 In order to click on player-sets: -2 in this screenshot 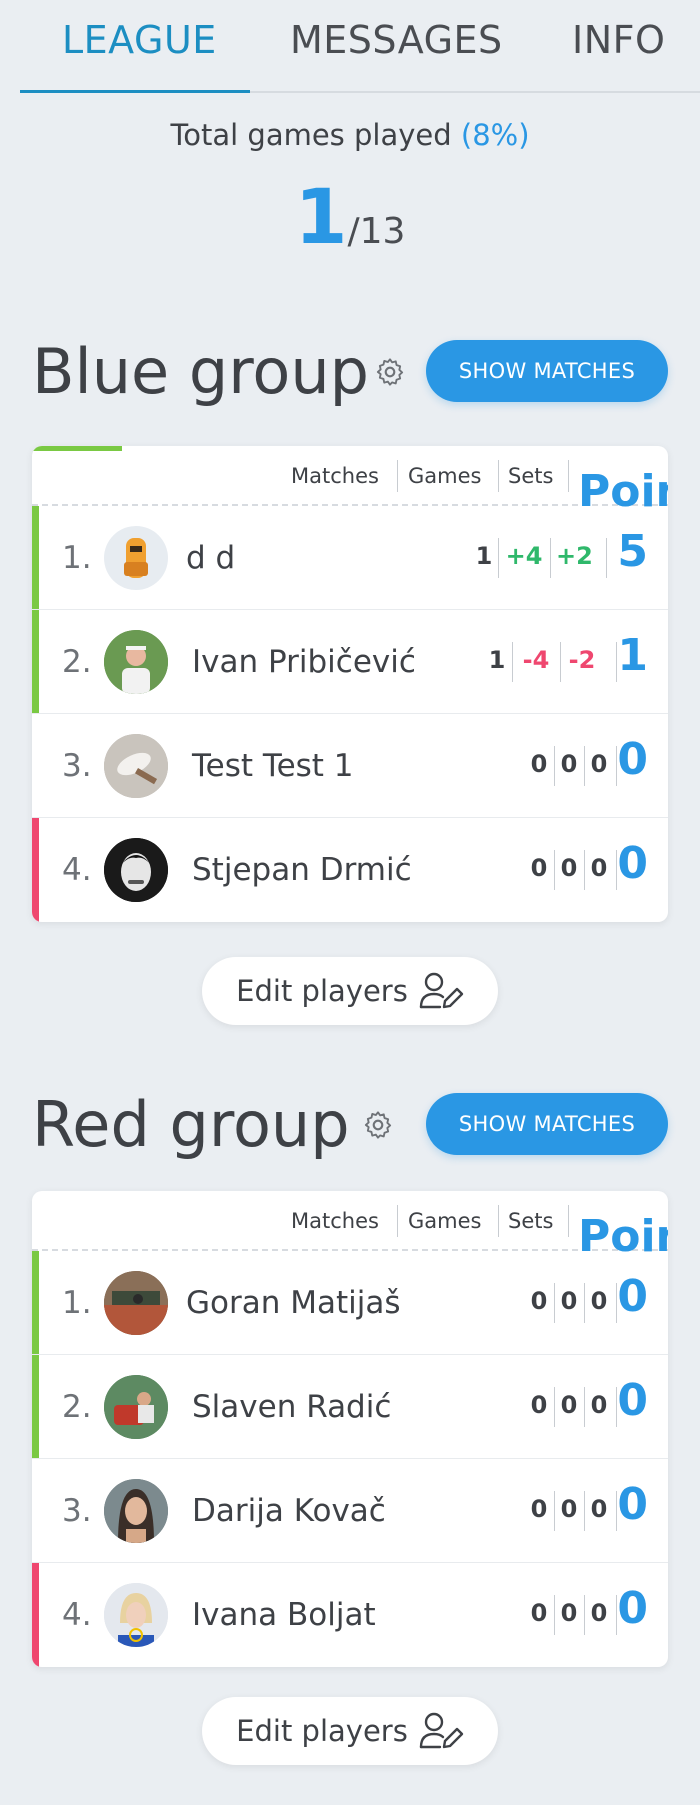, I will do `click(582, 660)`.